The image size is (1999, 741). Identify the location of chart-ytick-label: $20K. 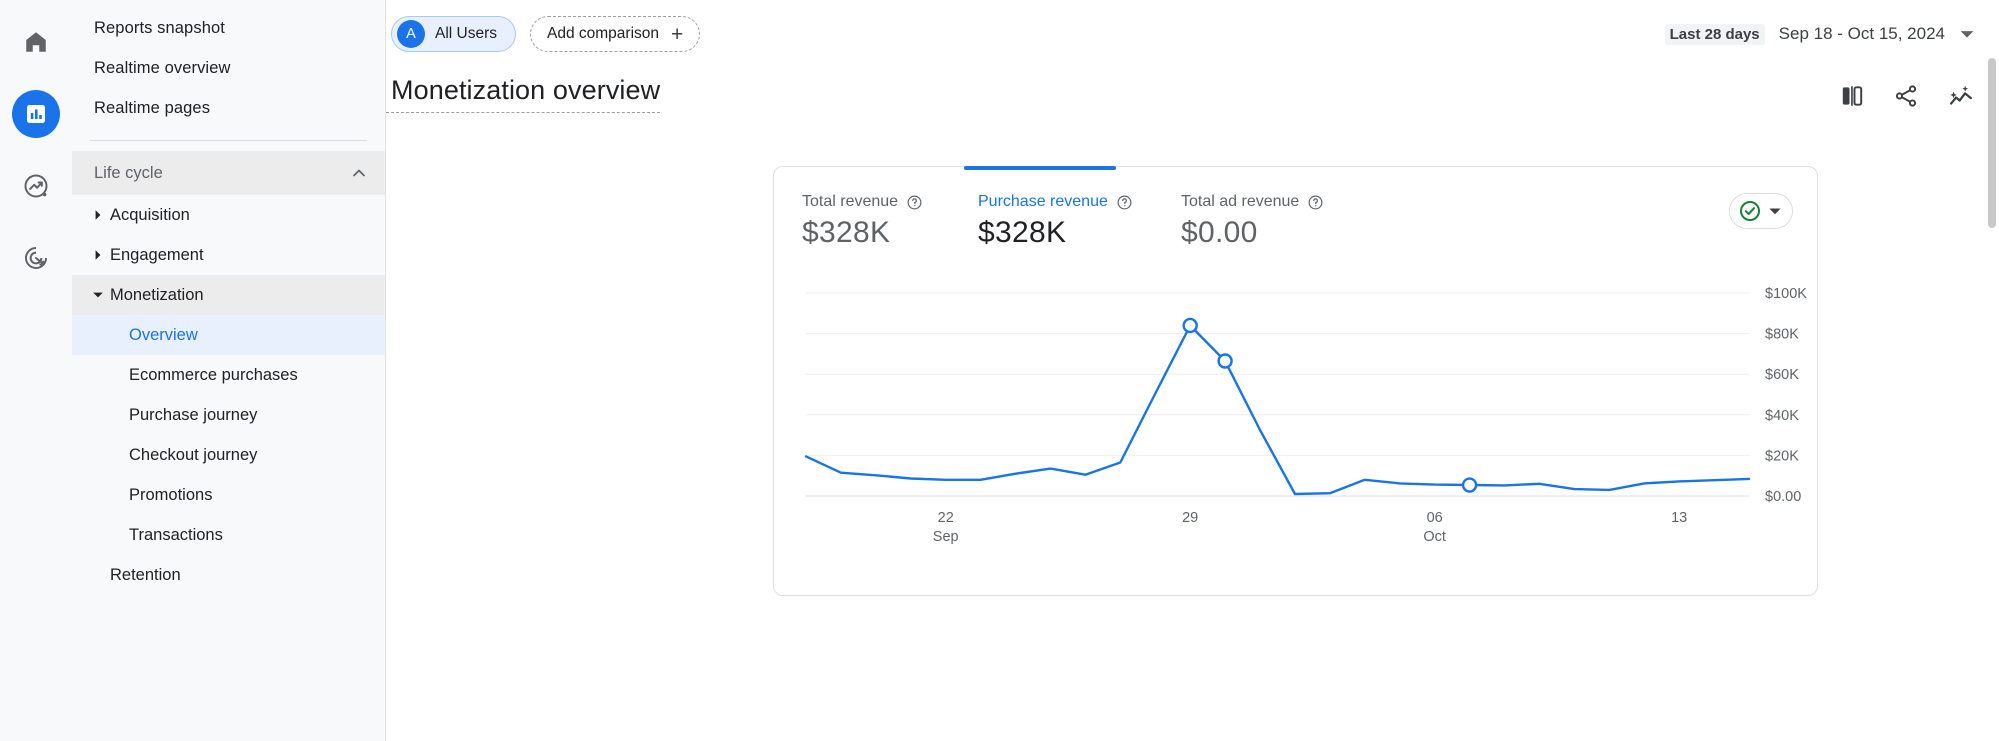
(1782, 456).